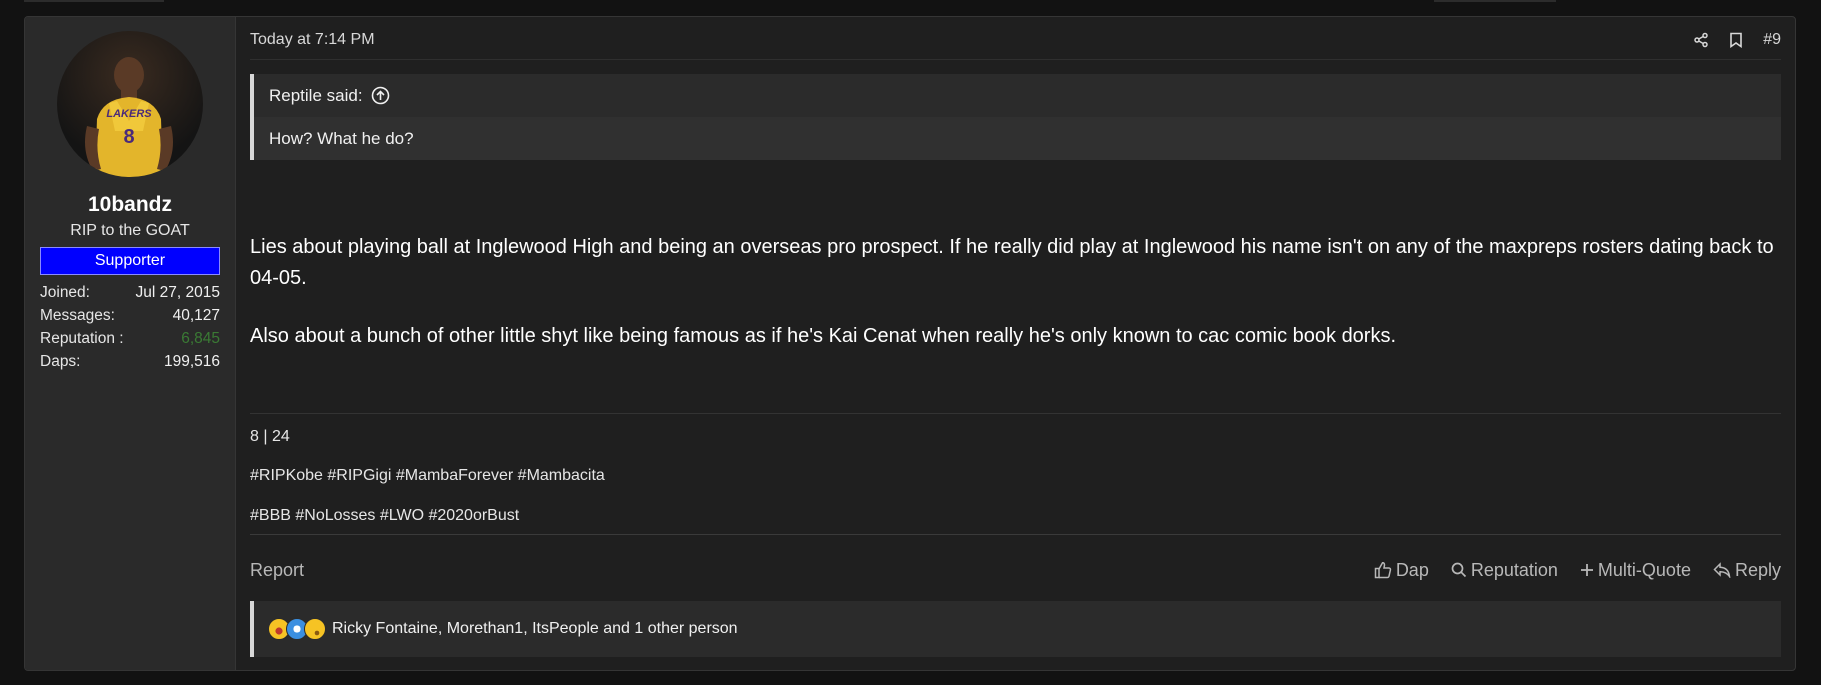 The height and width of the screenshot is (685, 1821). Describe the element at coordinates (277, 570) in the screenshot. I see `report-link: Report` at that location.